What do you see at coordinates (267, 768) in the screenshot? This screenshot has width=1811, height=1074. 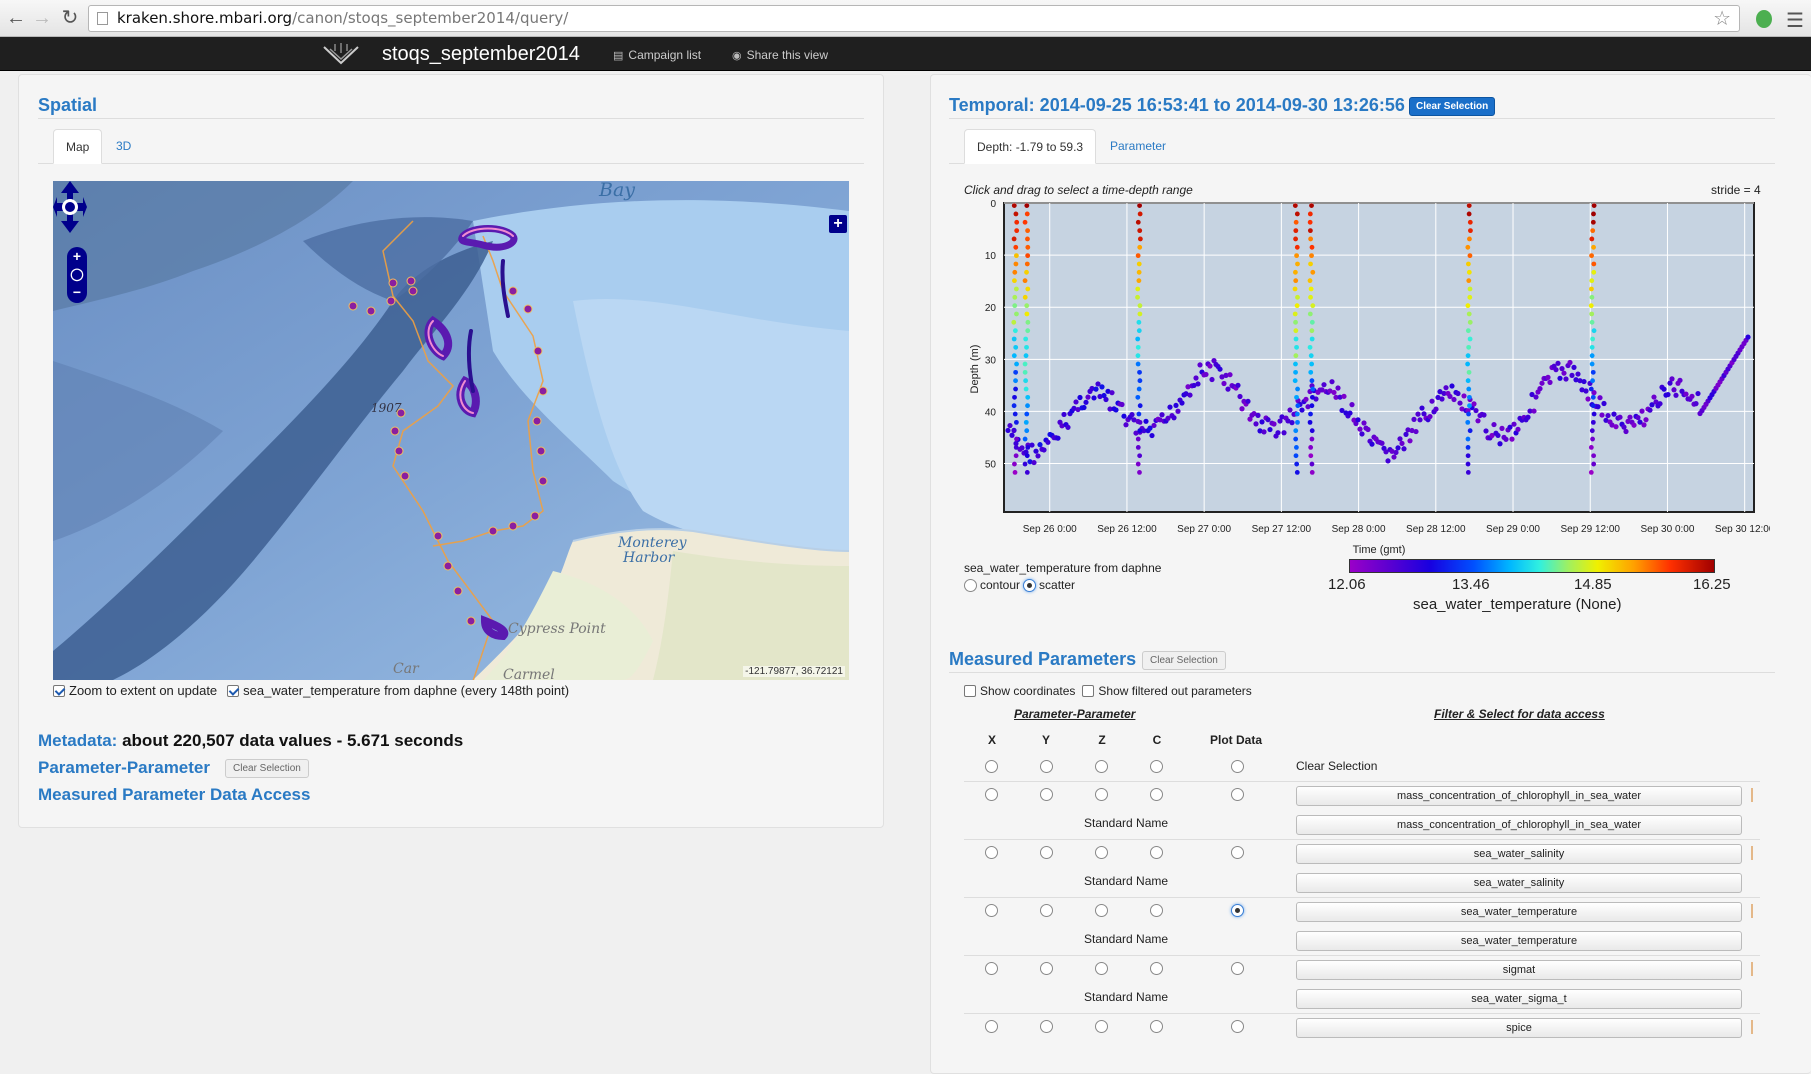 I see `clear-selection-button-pp: Clear Selection` at bounding box center [267, 768].